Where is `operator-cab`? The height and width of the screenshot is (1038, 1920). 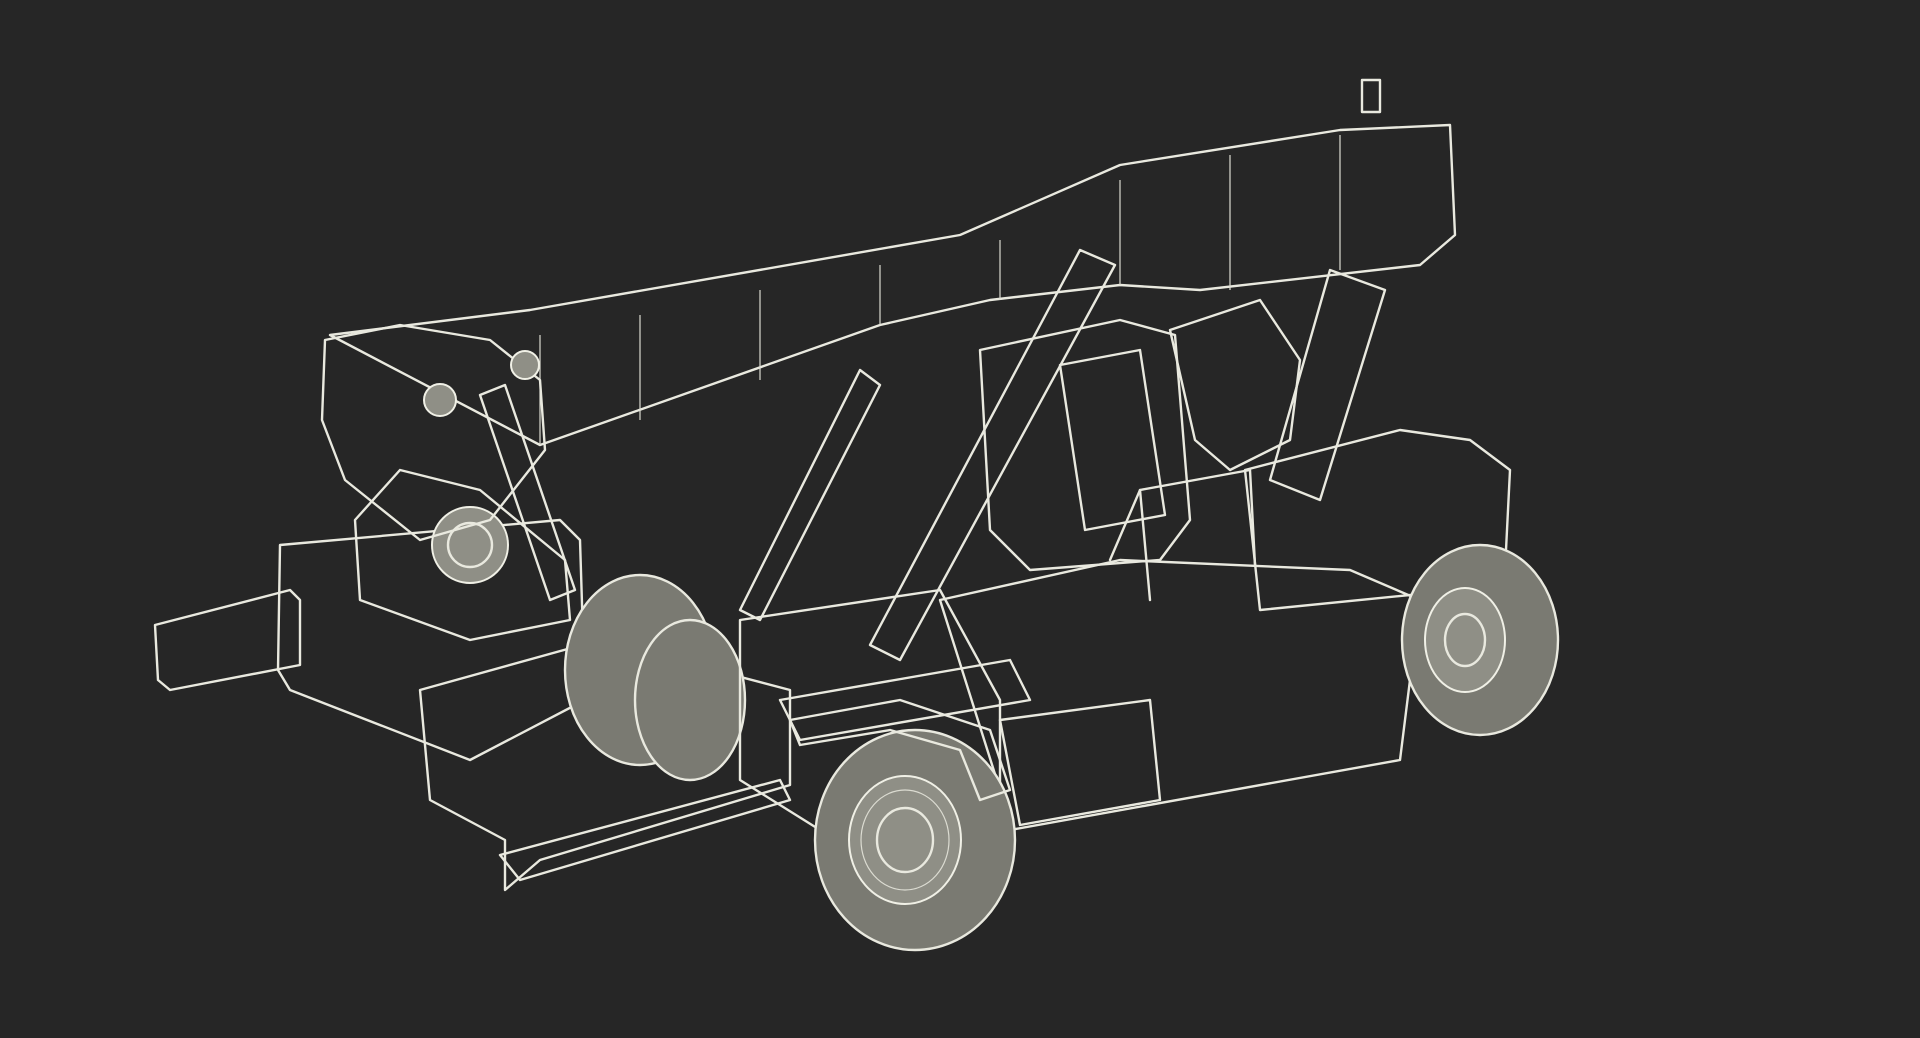
operator-cab is located at coordinates (1140, 450).